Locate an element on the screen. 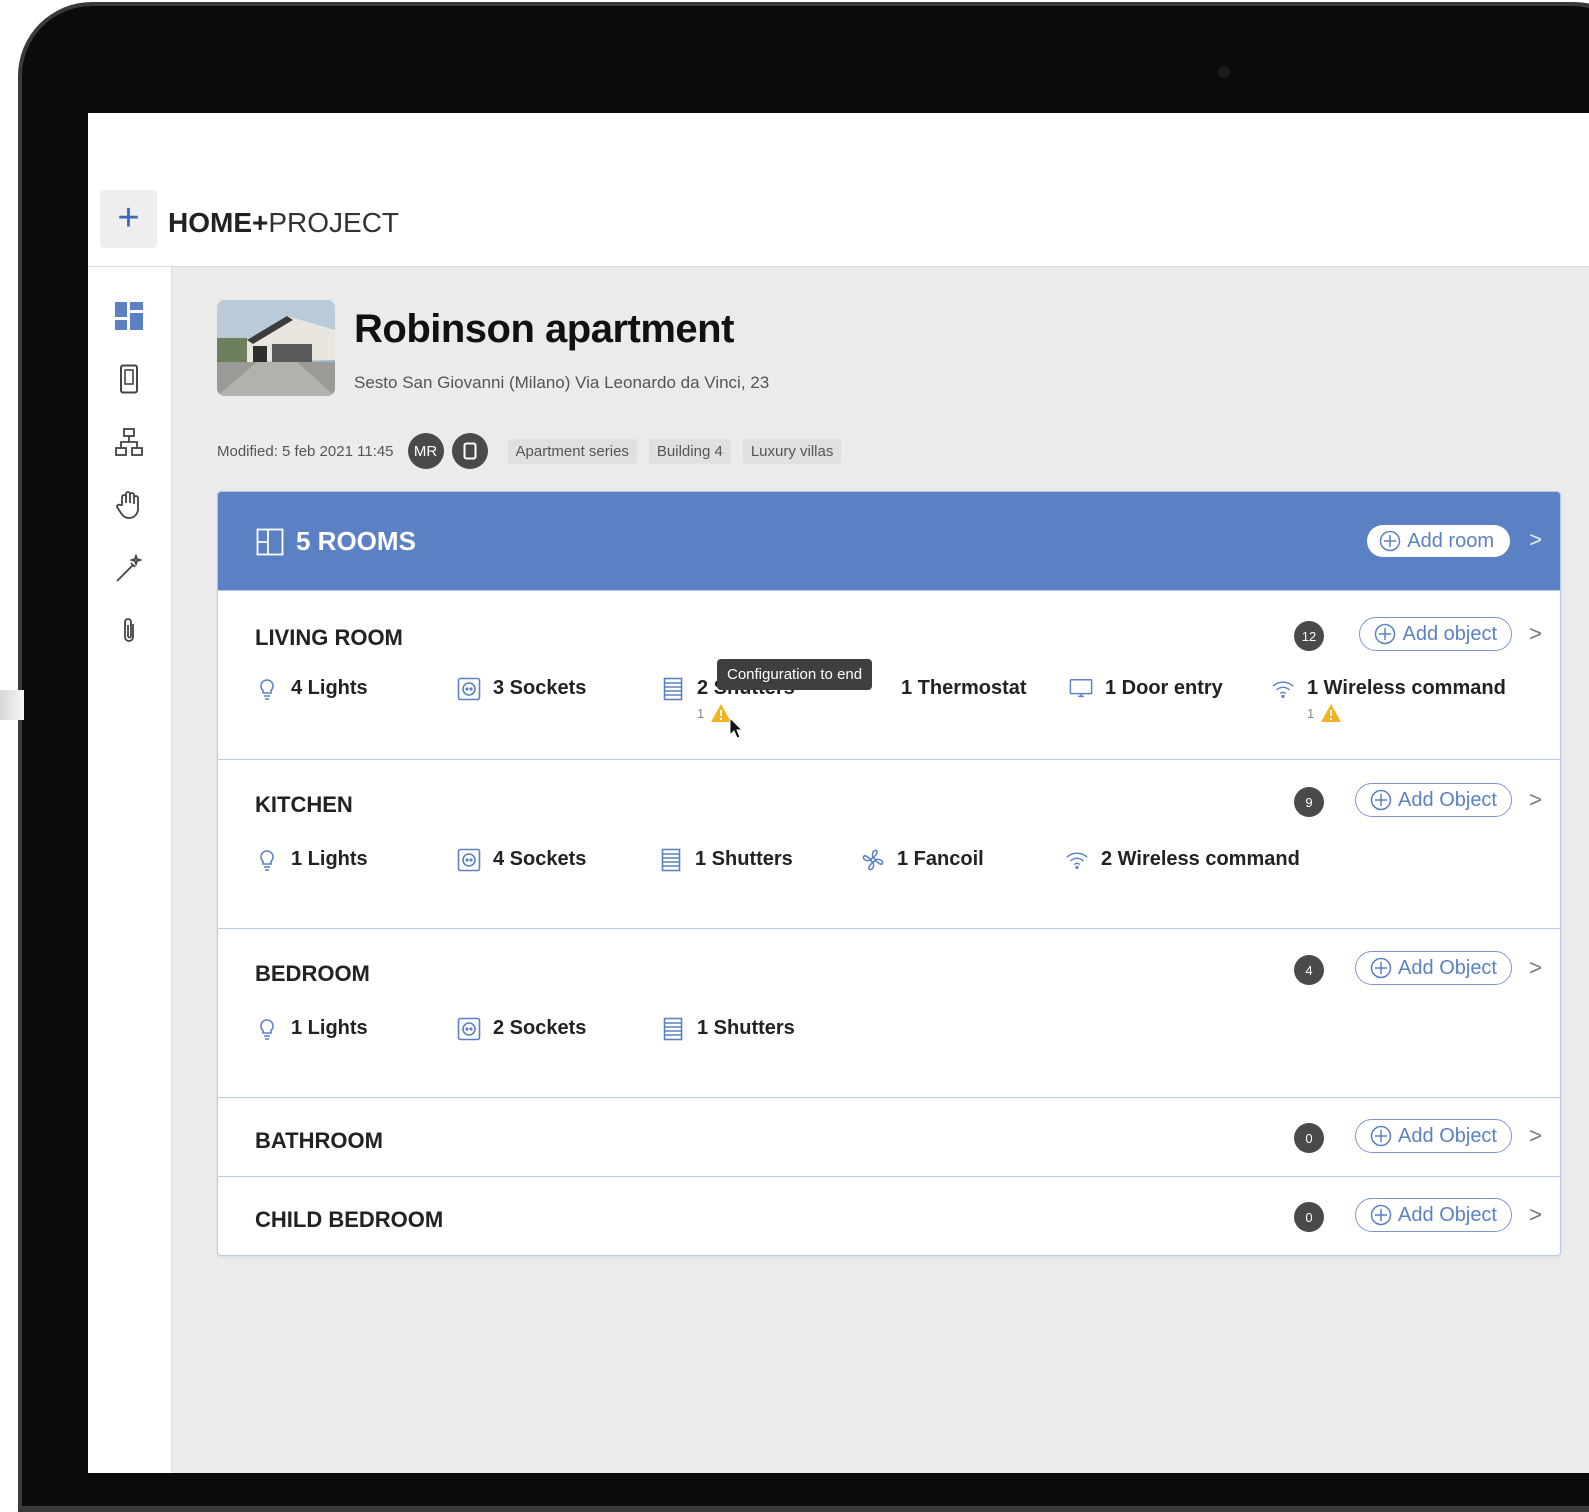 Image resolution: width=1589 pixels, height=1512 pixels. app-title: HOME+PROJECT is located at coordinates (283, 223).